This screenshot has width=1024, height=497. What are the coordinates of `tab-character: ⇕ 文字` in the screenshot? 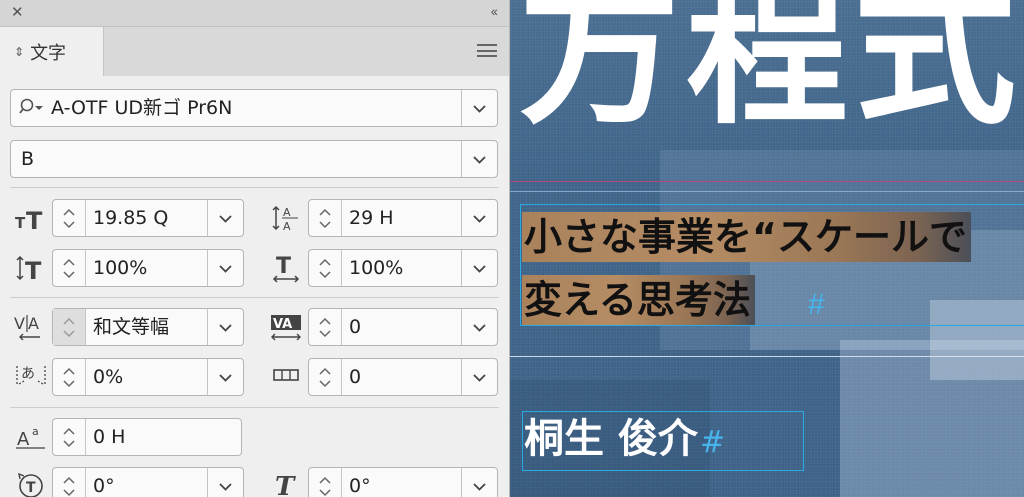 It's located at (52, 51).